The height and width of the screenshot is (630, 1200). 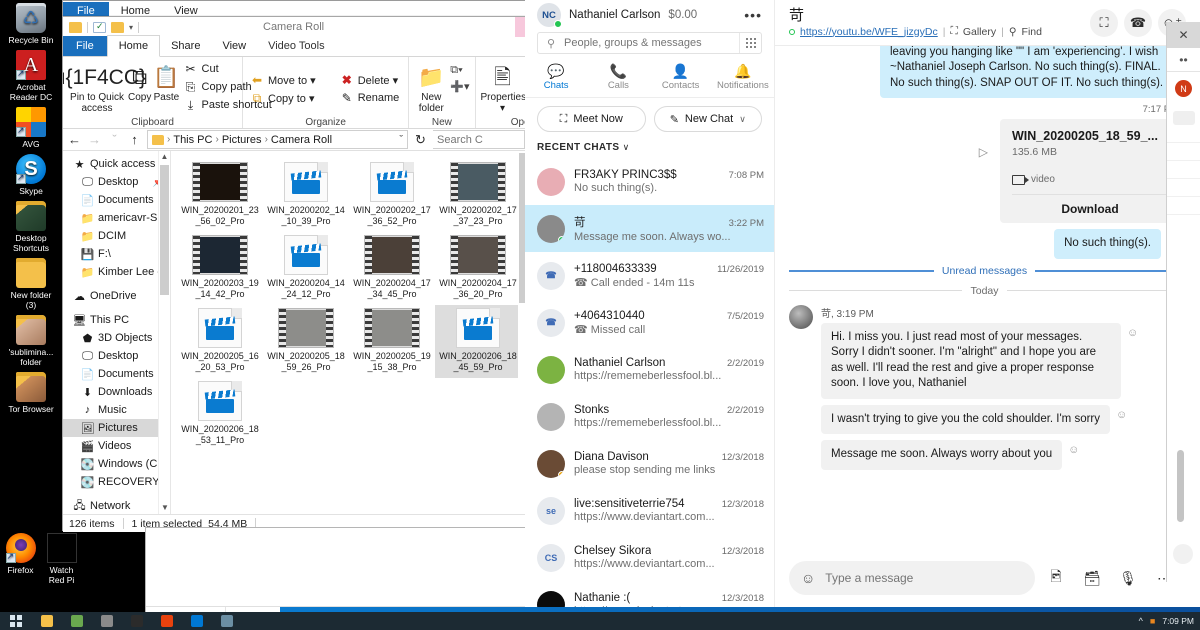 What do you see at coordinates (99, 27) in the screenshot?
I see `qat-properties-icon` at bounding box center [99, 27].